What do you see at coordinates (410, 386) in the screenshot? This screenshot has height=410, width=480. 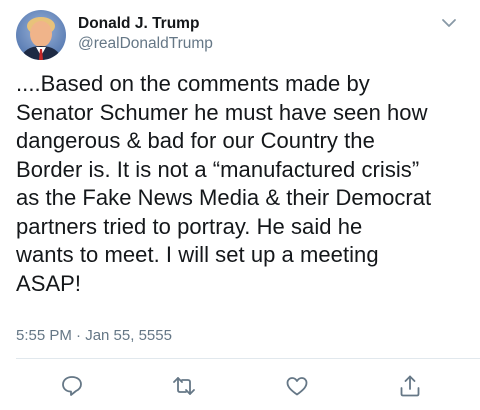 I see `share-icon` at bounding box center [410, 386].